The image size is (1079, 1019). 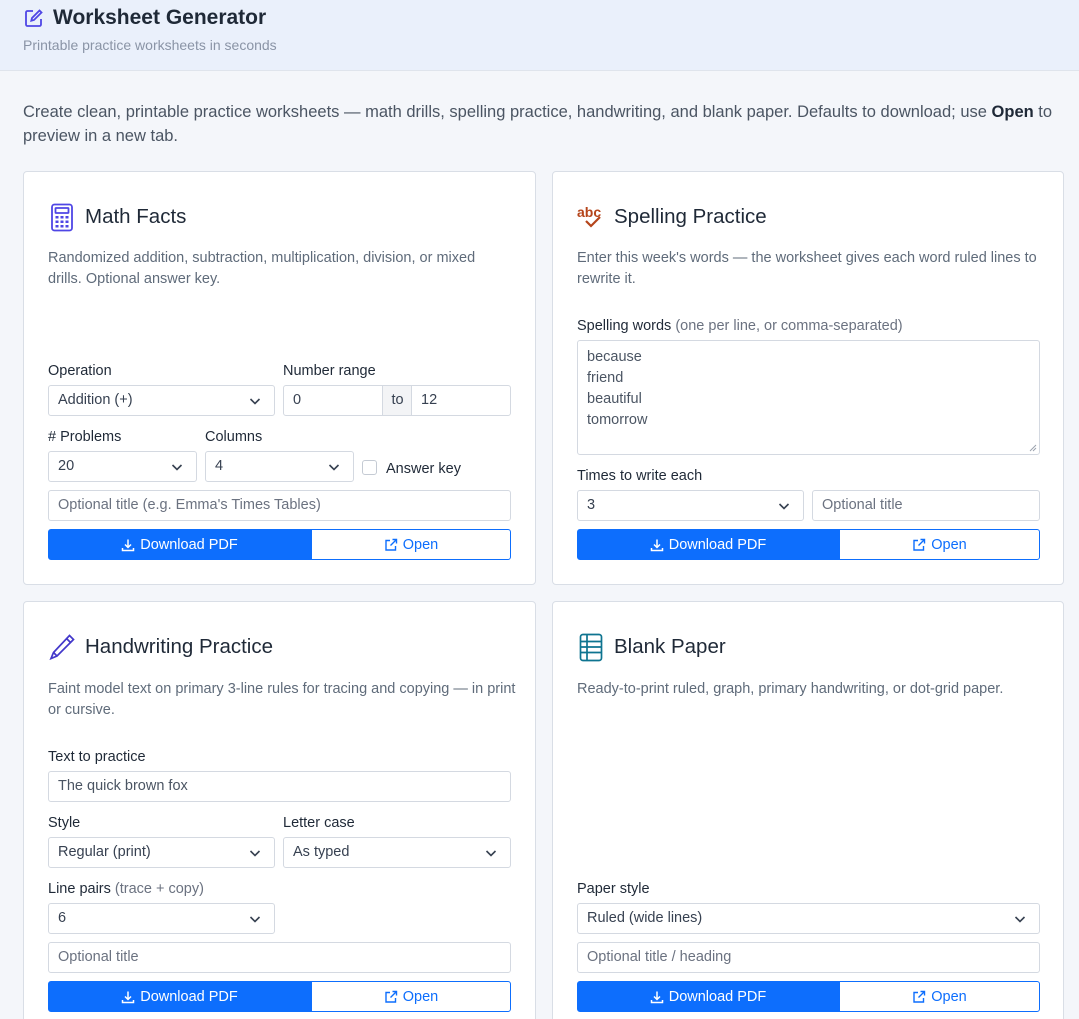 I want to click on card-header: Math Facts, so click(x=117, y=217).